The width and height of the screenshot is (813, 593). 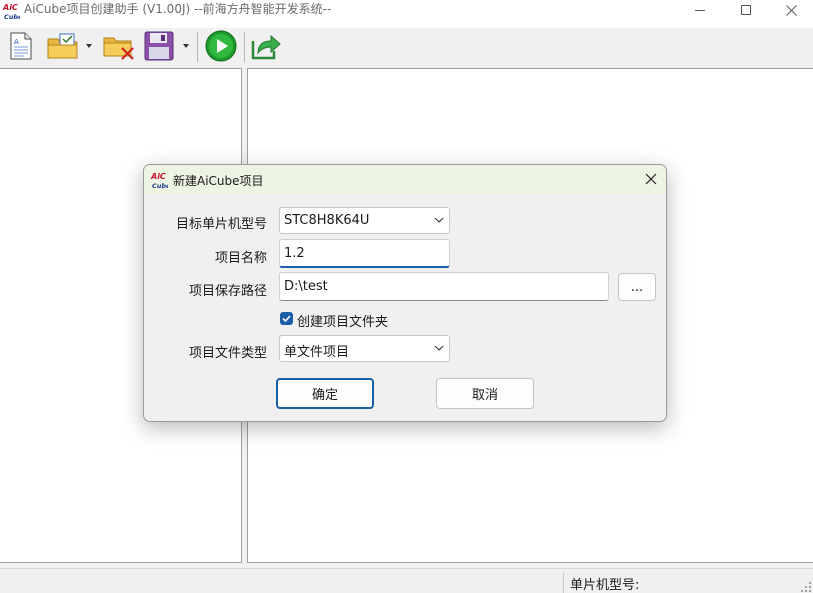 What do you see at coordinates (485, 393) in the screenshot?
I see `cancel-button: 取消` at bounding box center [485, 393].